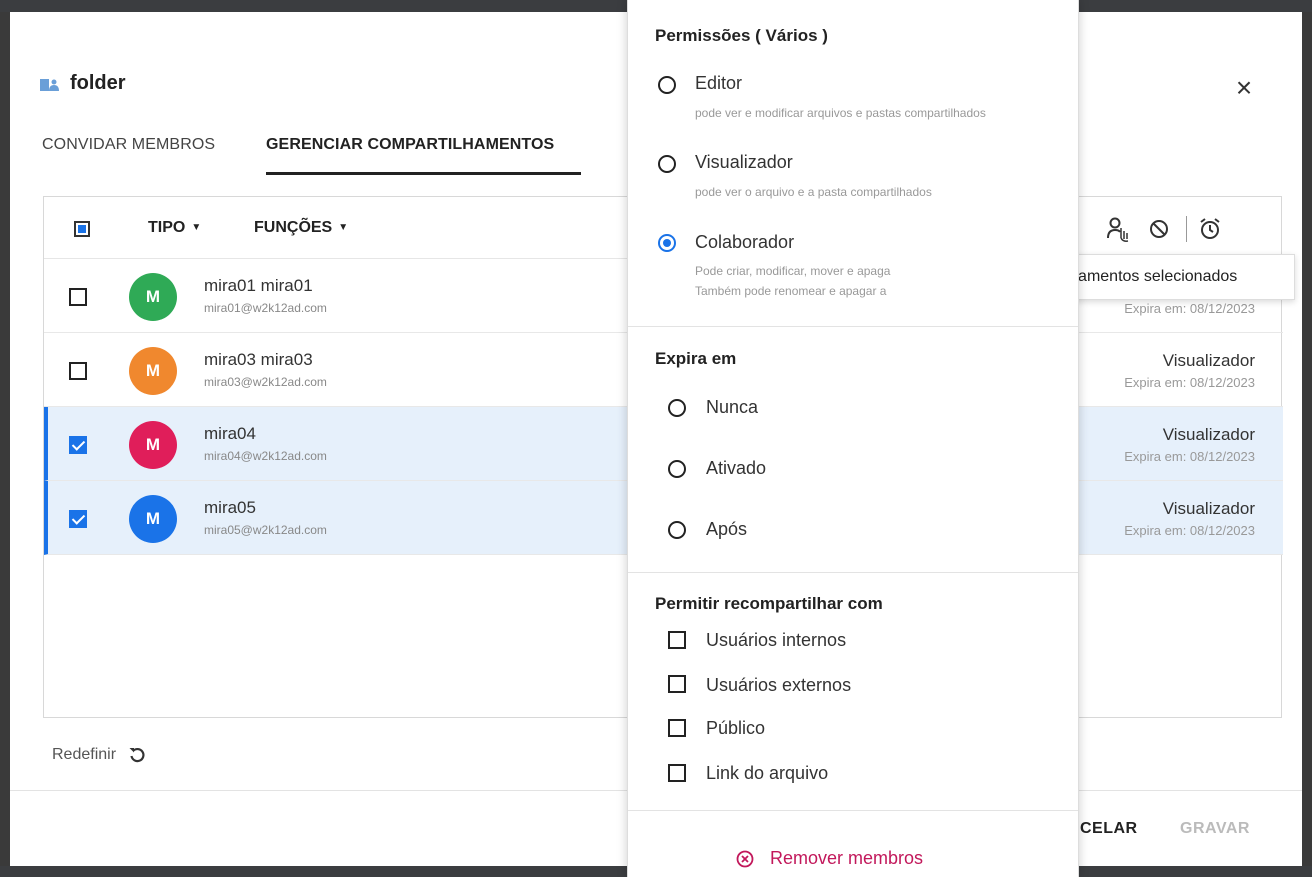 This screenshot has width=1312, height=877. Describe the element at coordinates (1215, 829) in the screenshot. I see `save-button: GRAVAR` at that location.